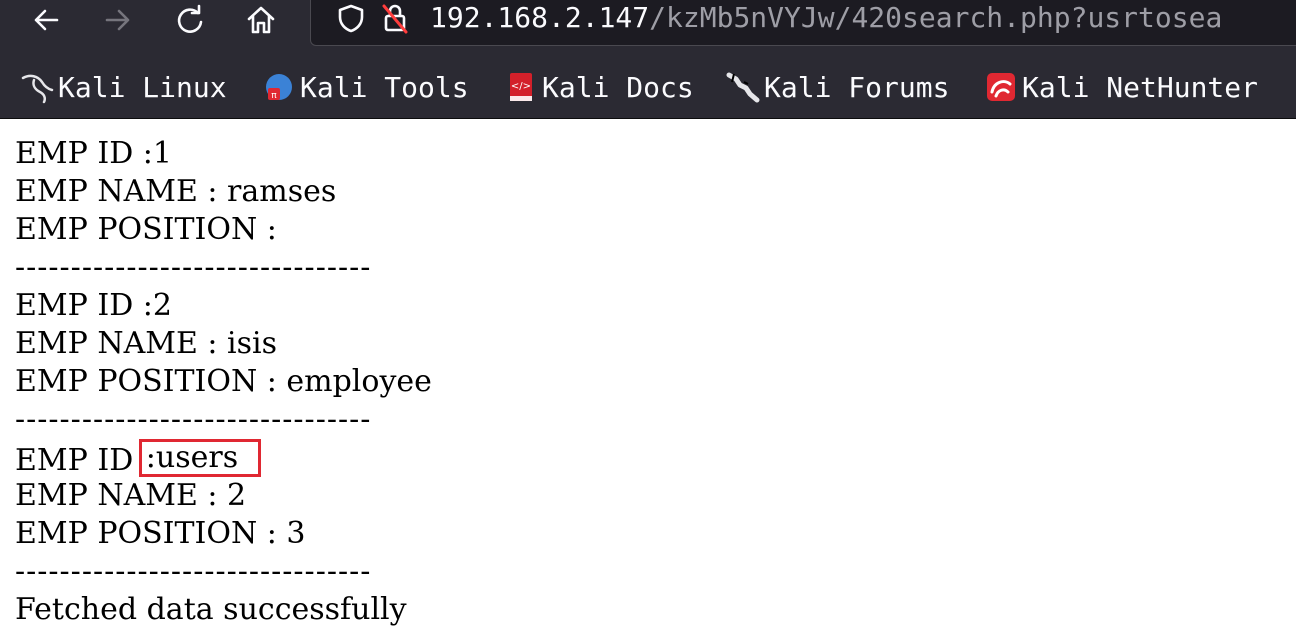  I want to click on emp-id-2: EMP ID :2, so click(93, 305).